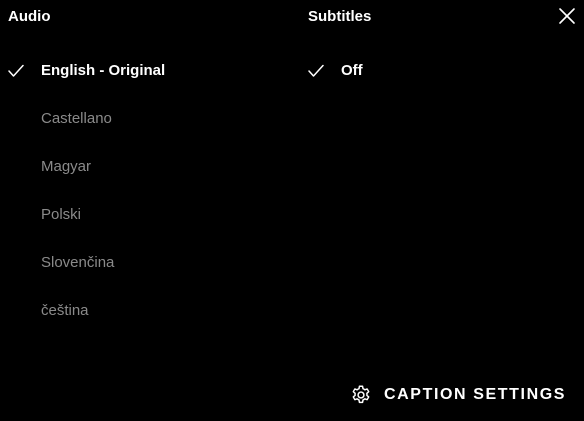 This screenshot has width=584, height=421. I want to click on audio-option-polski: Polski, so click(140, 224).